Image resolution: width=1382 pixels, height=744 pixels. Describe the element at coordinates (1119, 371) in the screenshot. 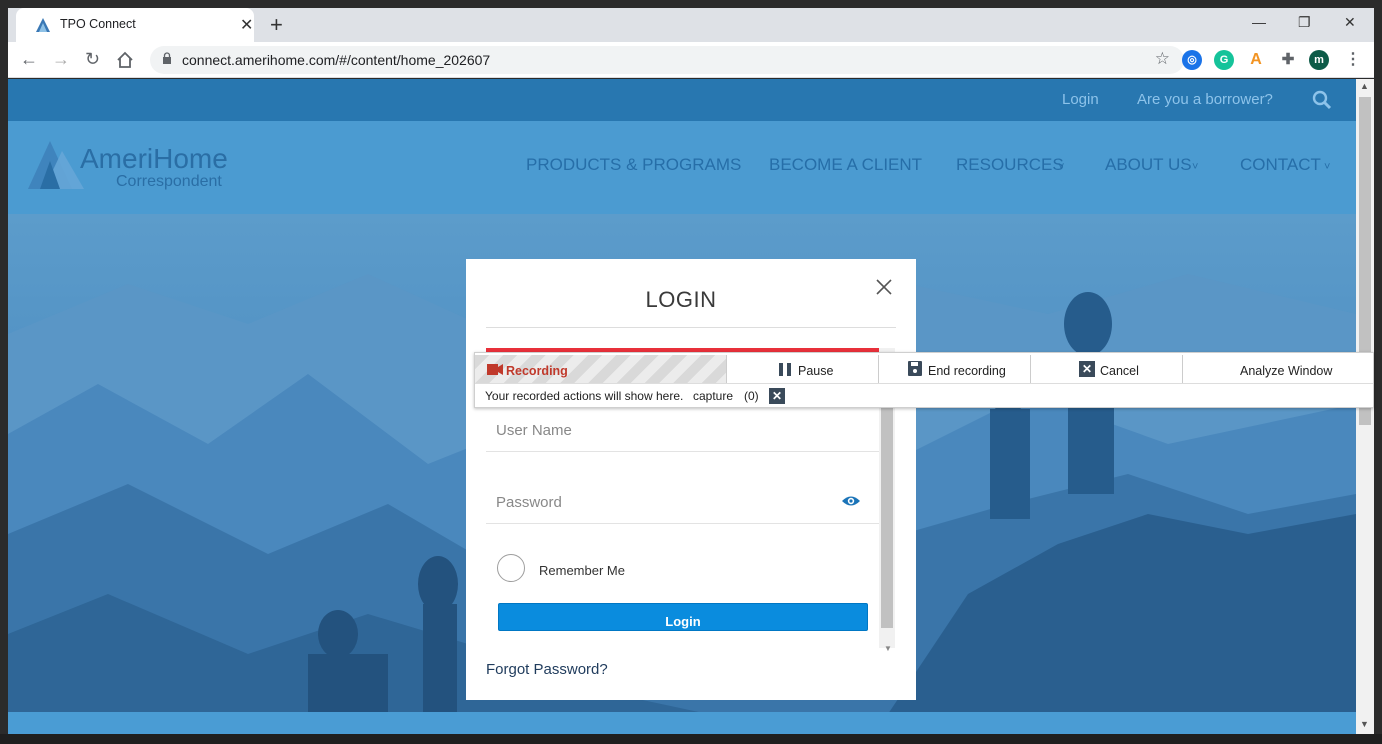

I see `cancel-label: Cancel` at that location.